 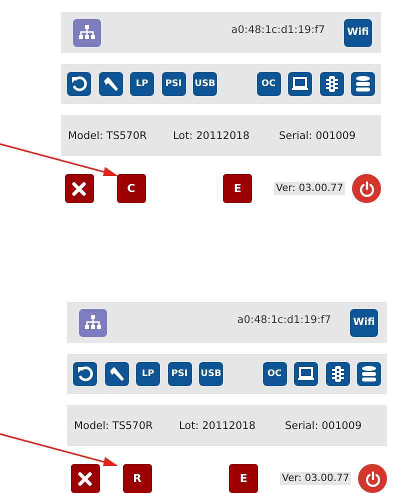 I want to click on action-button: C, so click(x=131, y=188).